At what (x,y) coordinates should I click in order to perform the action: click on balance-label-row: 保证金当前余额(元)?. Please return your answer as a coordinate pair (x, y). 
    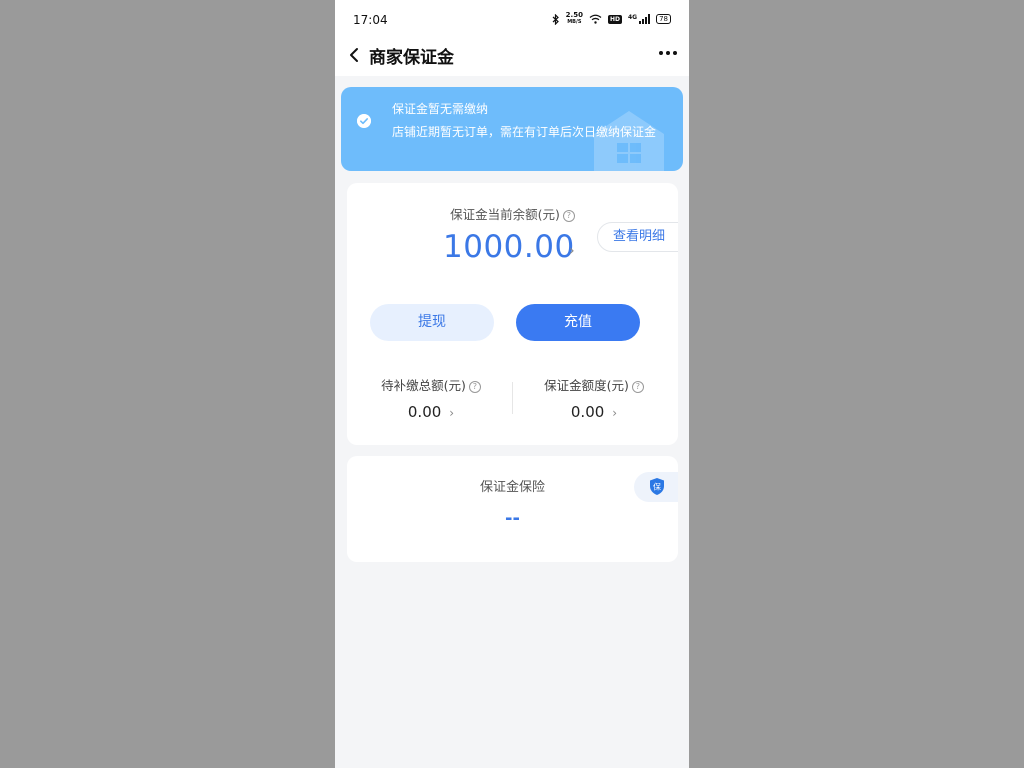
    Looking at the image, I should click on (512, 213).